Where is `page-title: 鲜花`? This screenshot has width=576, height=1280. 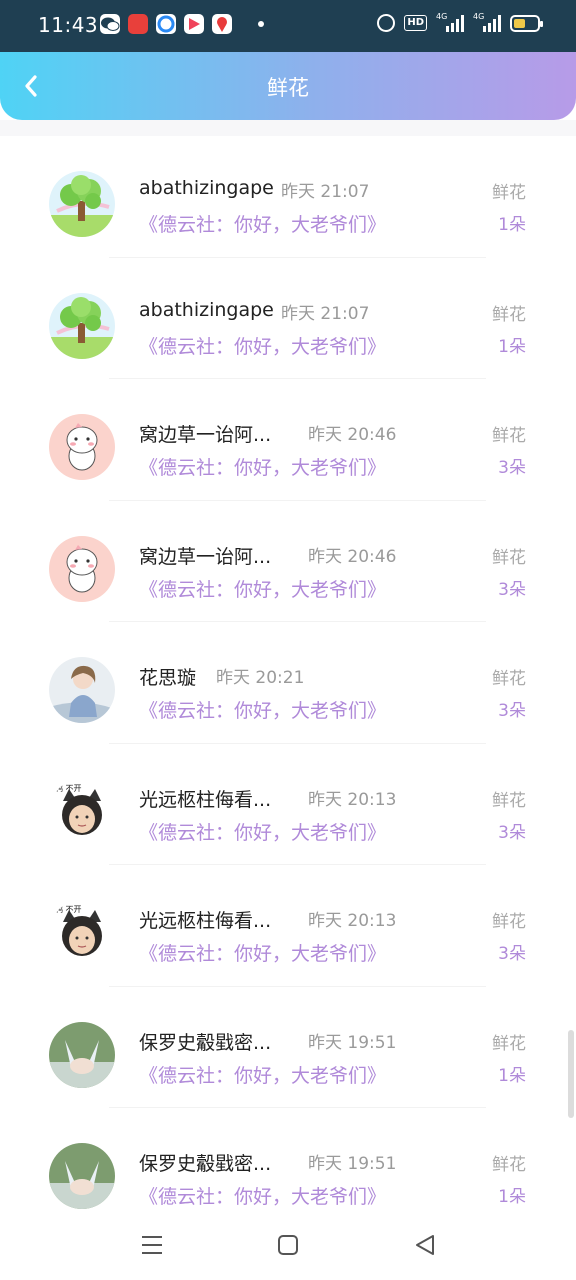 page-title: 鲜花 is located at coordinates (288, 88).